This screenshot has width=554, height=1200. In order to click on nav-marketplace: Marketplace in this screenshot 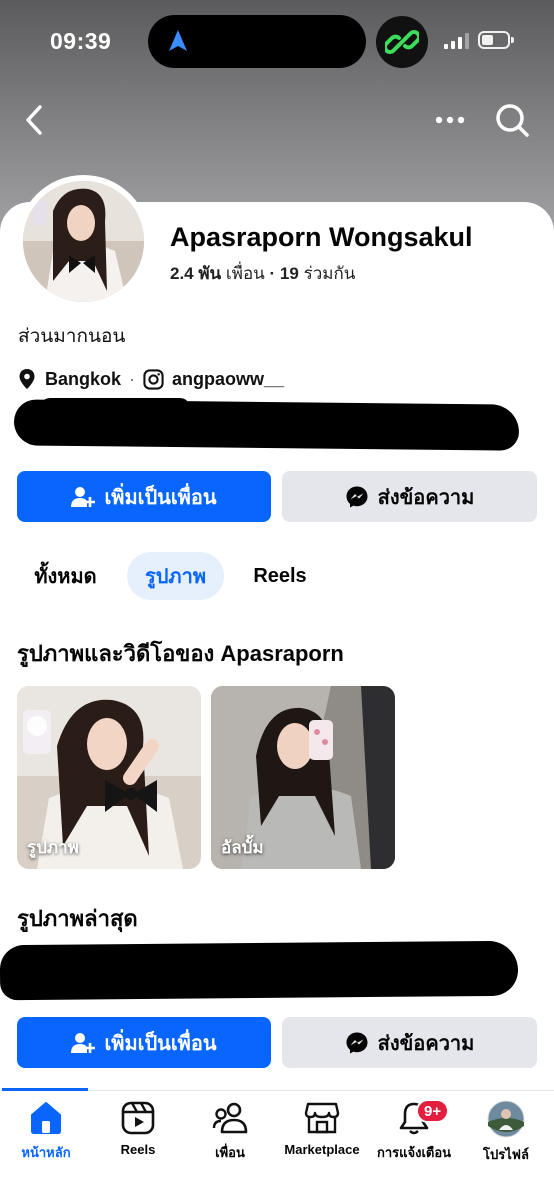, I will do `click(322, 1128)`.